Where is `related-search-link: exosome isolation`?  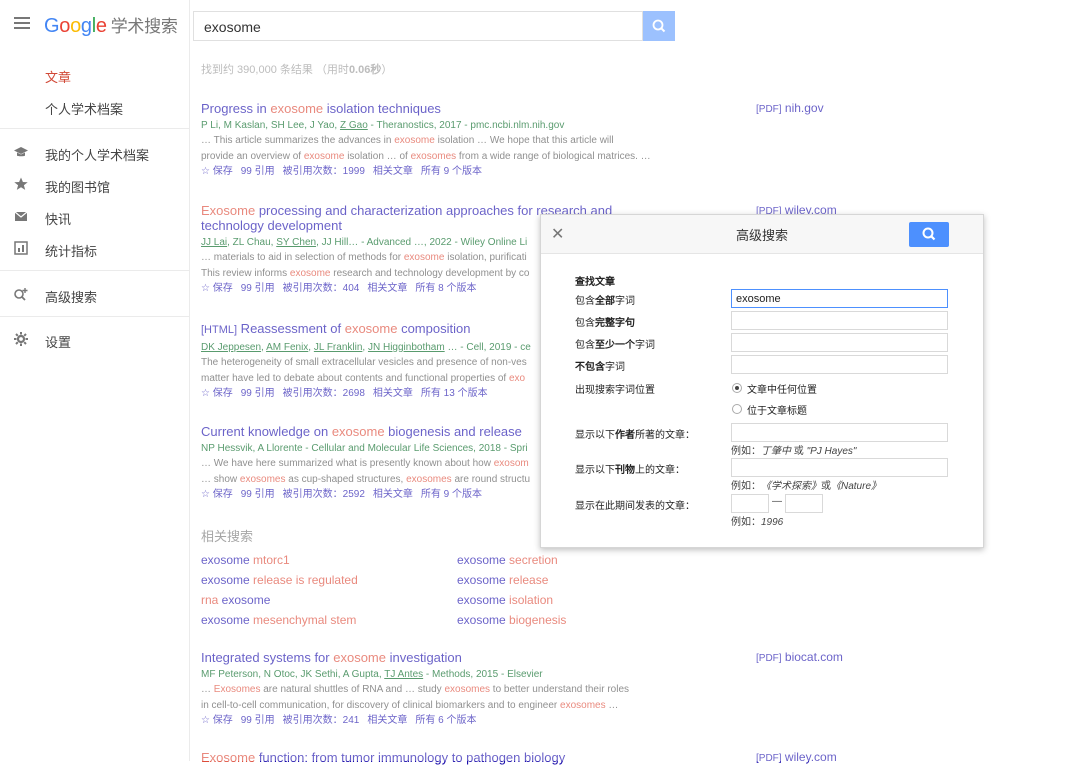 related-search-link: exosome isolation is located at coordinates (505, 600).